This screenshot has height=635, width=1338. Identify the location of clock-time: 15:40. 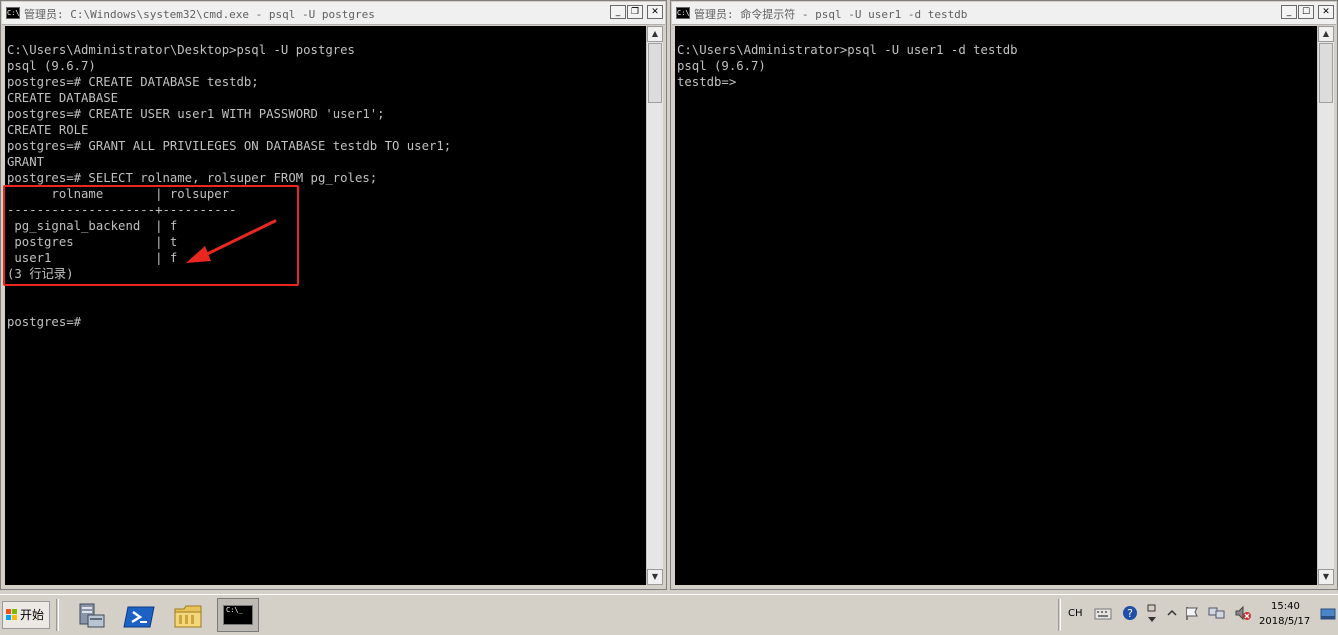
(1285, 606).